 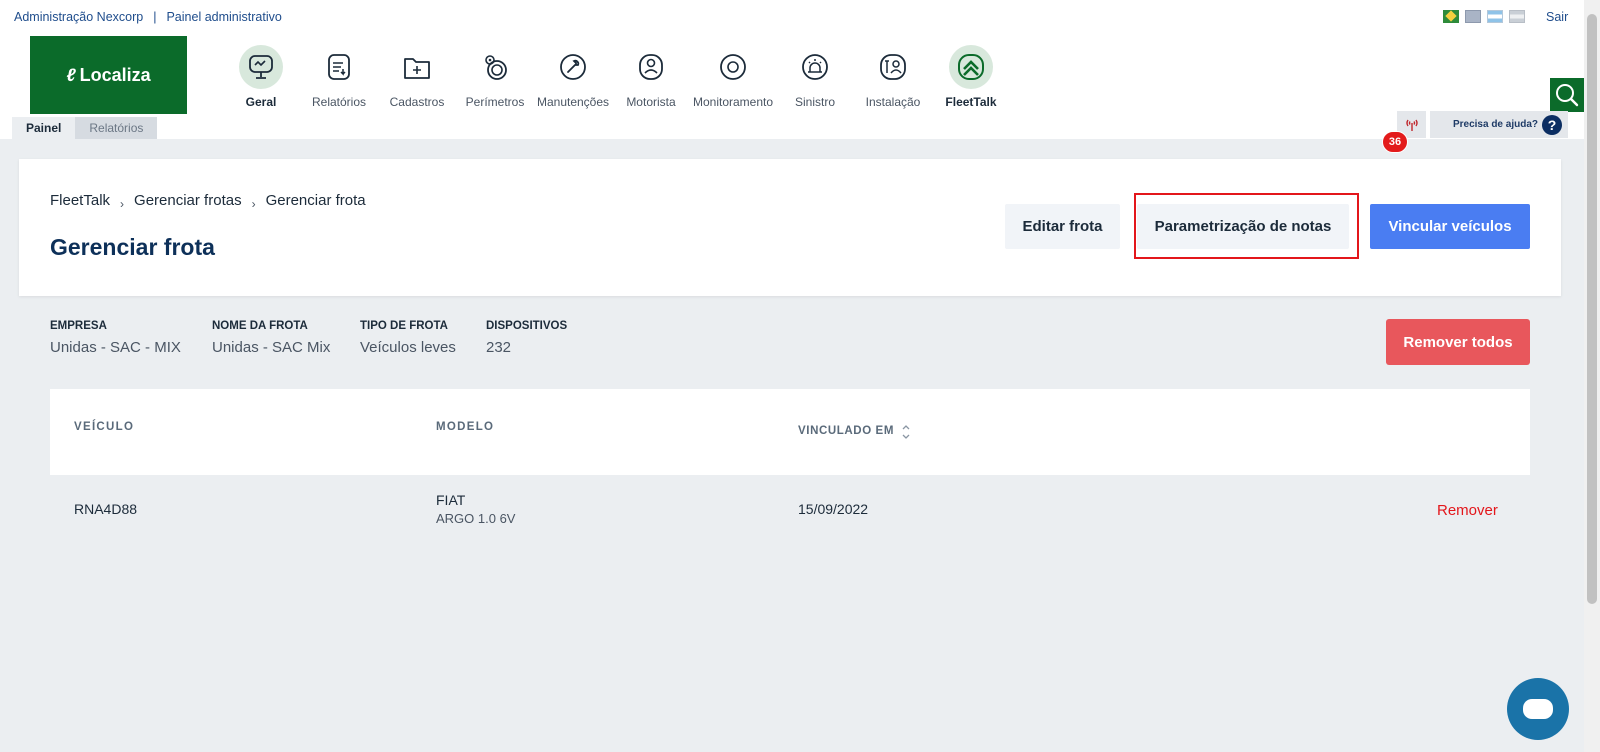 What do you see at coordinates (261, 102) in the screenshot?
I see `nav-label: Geral` at bounding box center [261, 102].